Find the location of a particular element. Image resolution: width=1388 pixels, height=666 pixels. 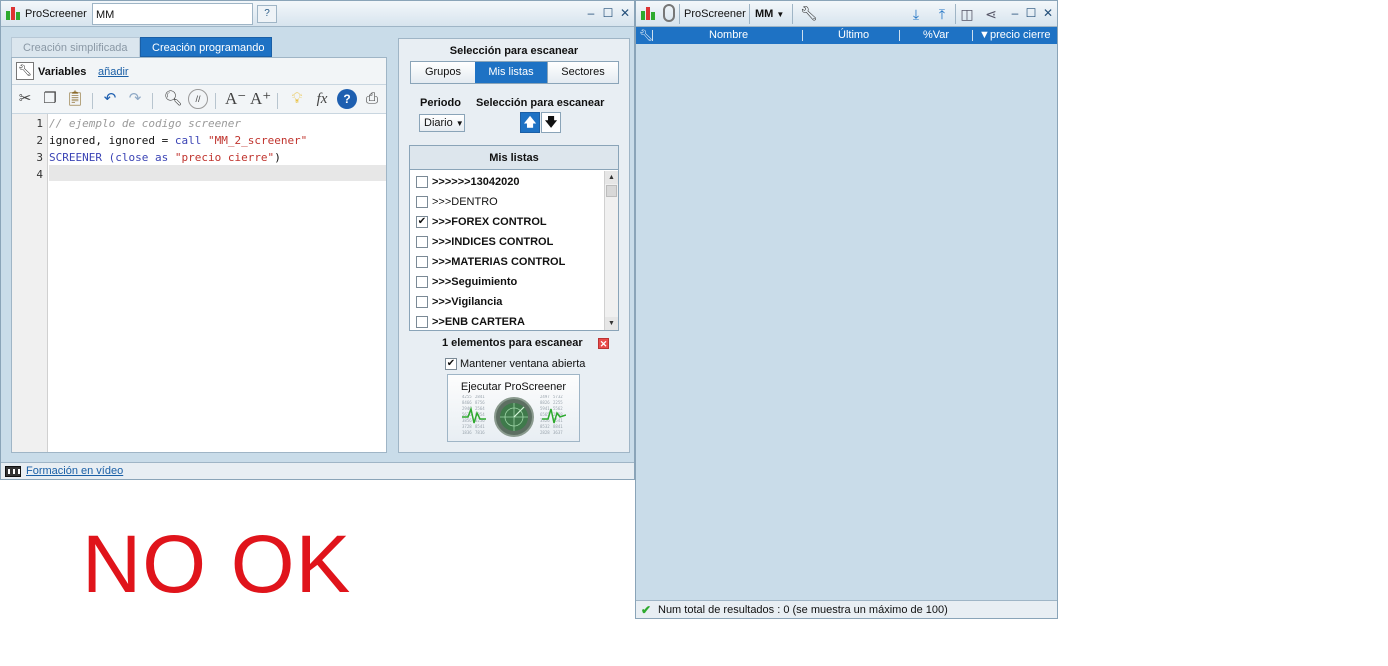

tab-groups: Grupos is located at coordinates (443, 72).